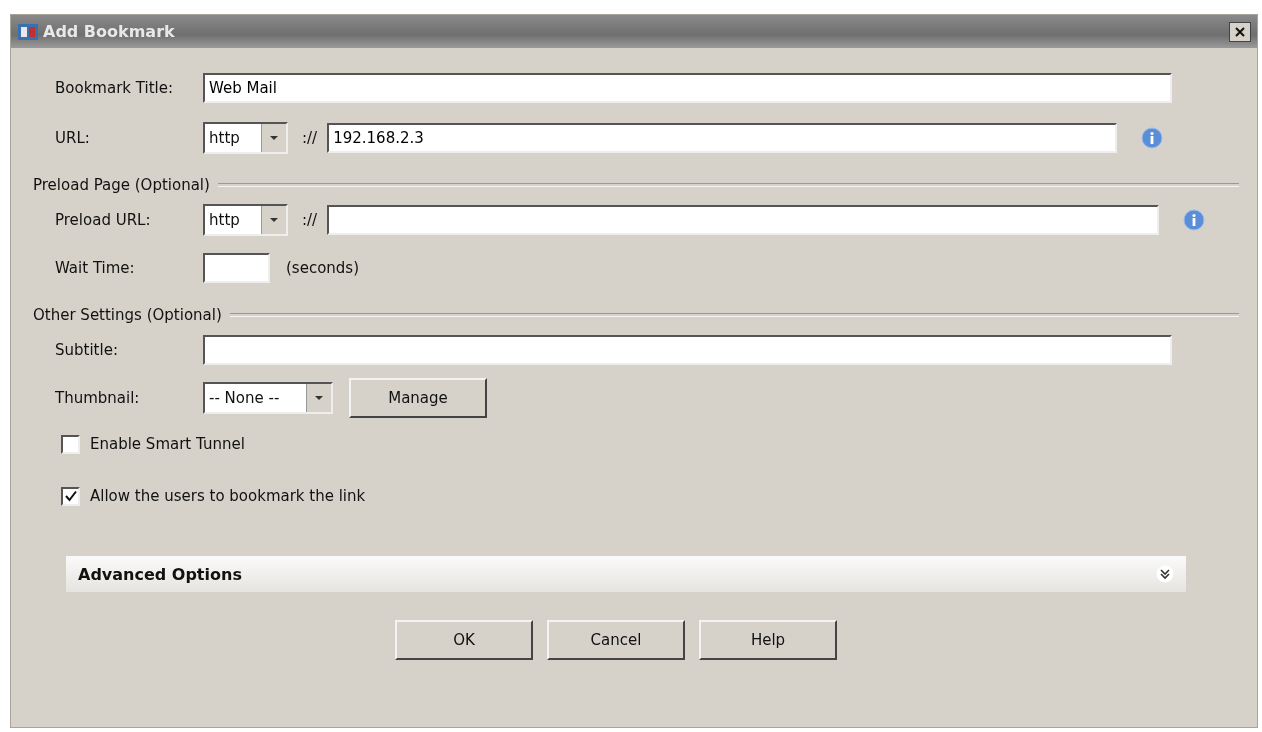 The height and width of the screenshot is (732, 1262). I want to click on collapsible-header: Advanced Options, so click(626, 574).